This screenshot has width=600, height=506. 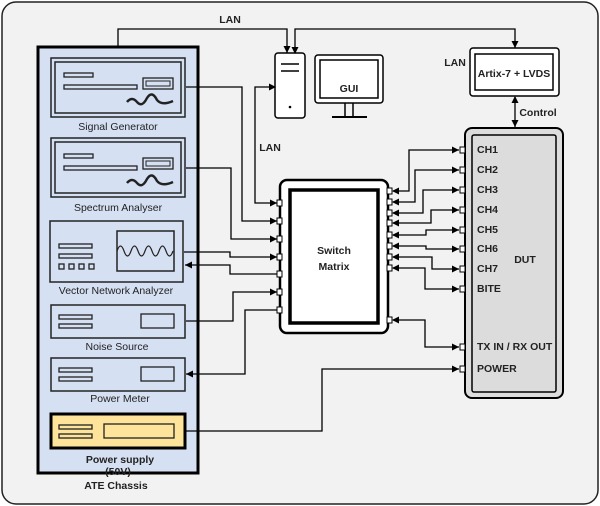 What do you see at coordinates (487, 210) in the screenshot?
I see `dut-port-label: CH4` at bounding box center [487, 210].